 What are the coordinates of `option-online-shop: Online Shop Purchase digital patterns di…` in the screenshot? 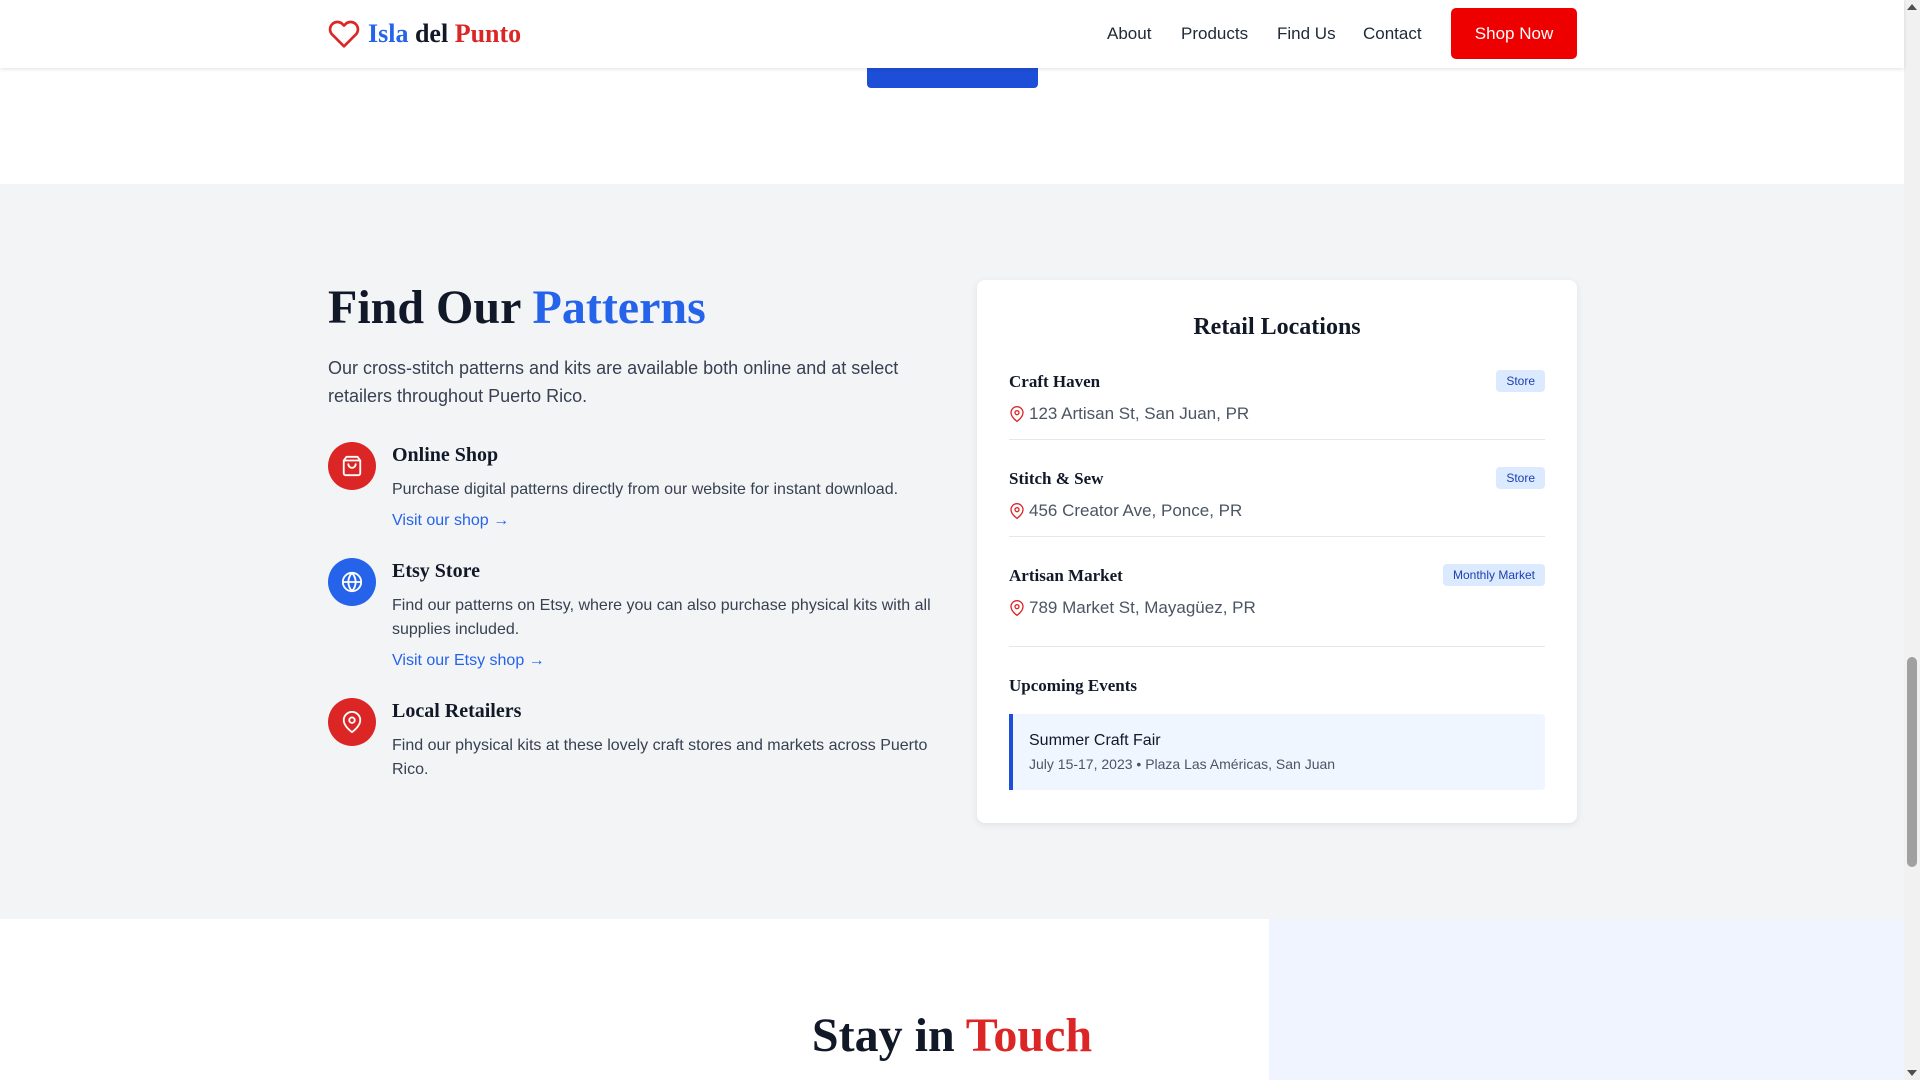 It's located at (638, 492).